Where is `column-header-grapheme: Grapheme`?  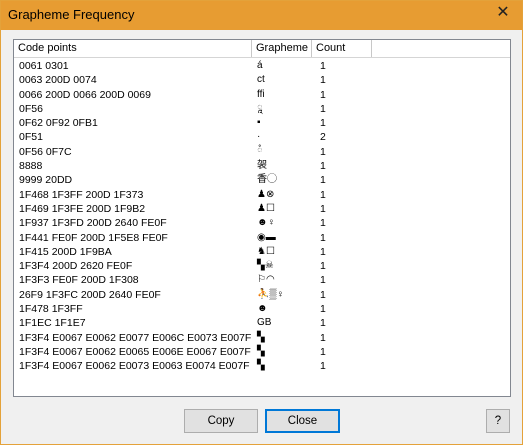
column-header-grapheme: Grapheme is located at coordinates (282, 48).